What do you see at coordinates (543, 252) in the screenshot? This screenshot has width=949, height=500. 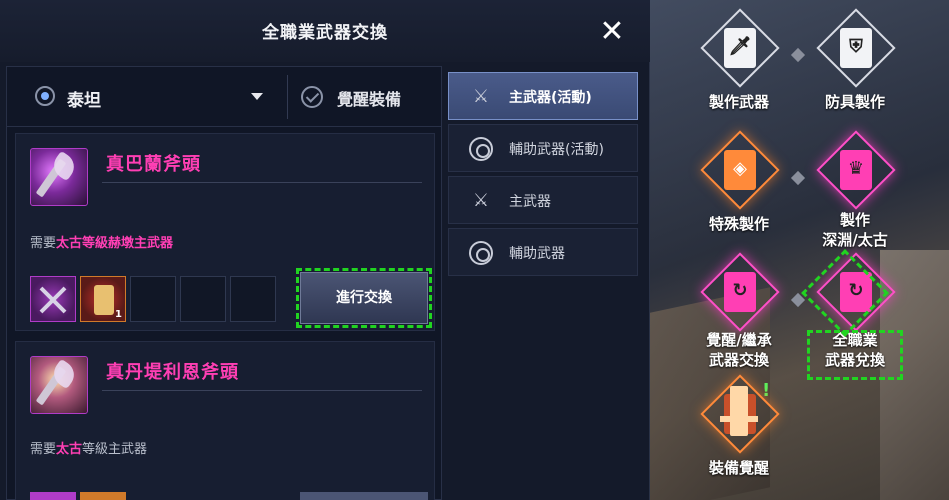 I see `tab-sub-weapon: 輔助武器` at bounding box center [543, 252].